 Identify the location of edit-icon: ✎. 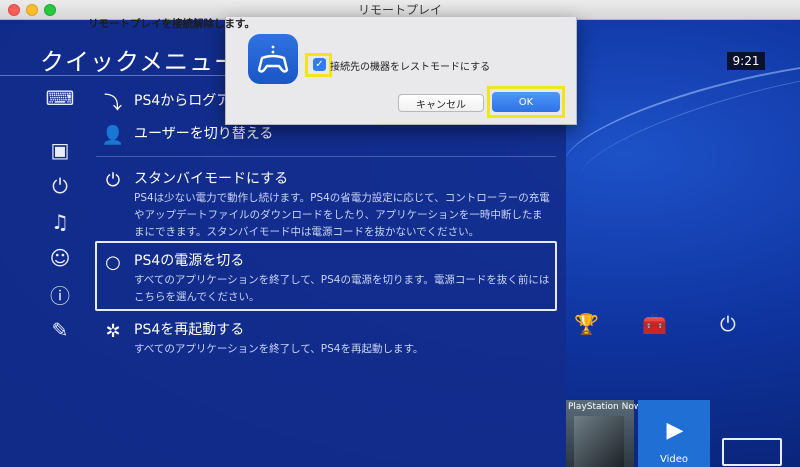
(60, 330).